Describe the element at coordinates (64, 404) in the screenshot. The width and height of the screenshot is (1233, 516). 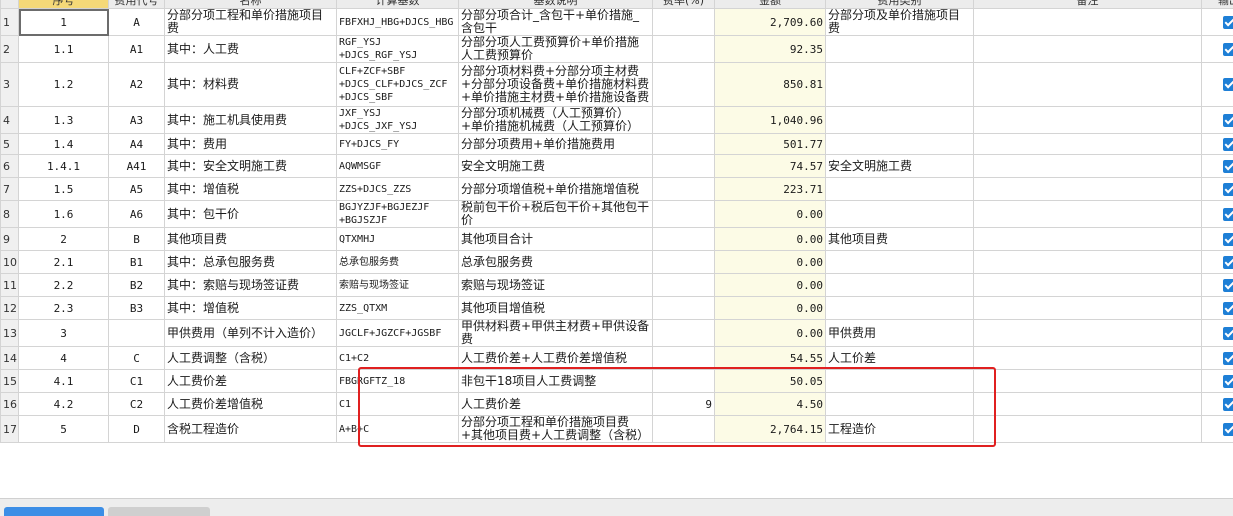
I see `cell-no: 4.2` at that location.